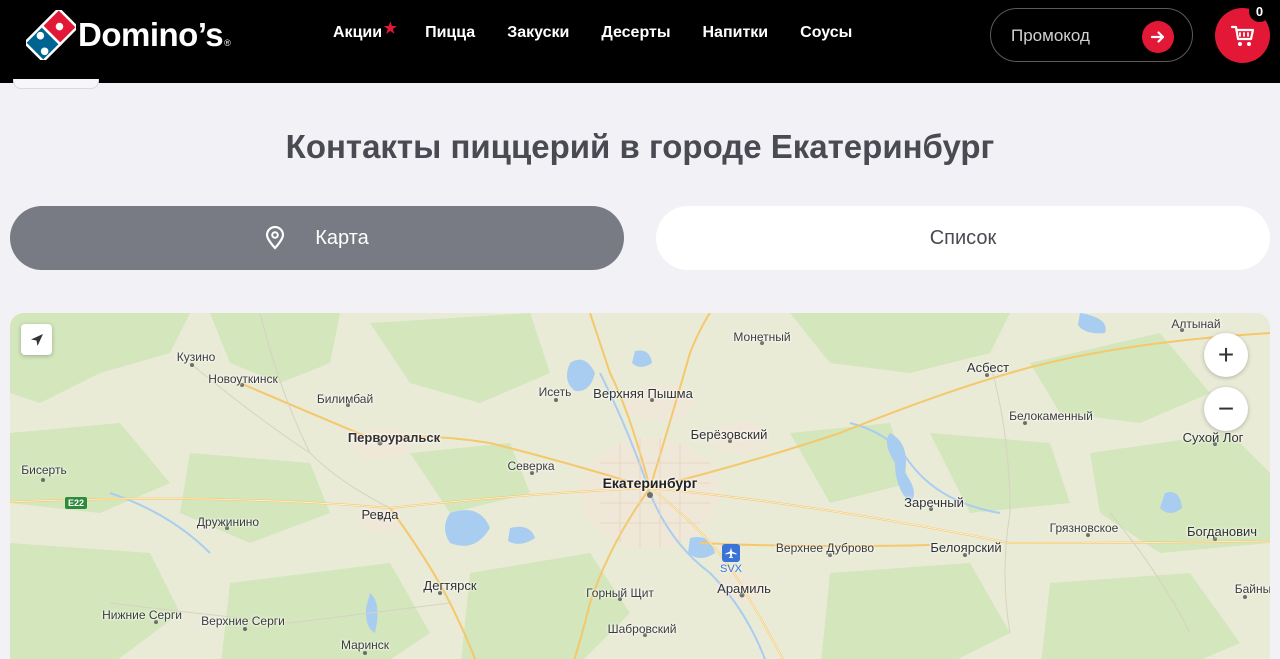  Describe the element at coordinates (44, 470) in the screenshot. I see `map-label: Бисерть` at that location.